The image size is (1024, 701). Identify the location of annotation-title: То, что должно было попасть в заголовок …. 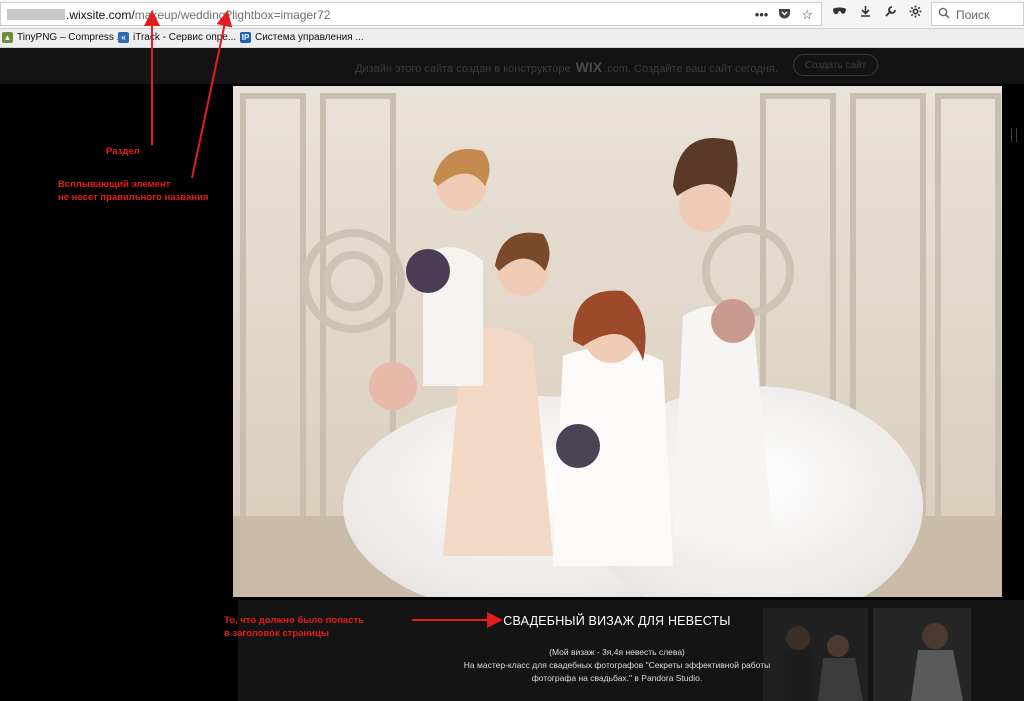
(294, 627).